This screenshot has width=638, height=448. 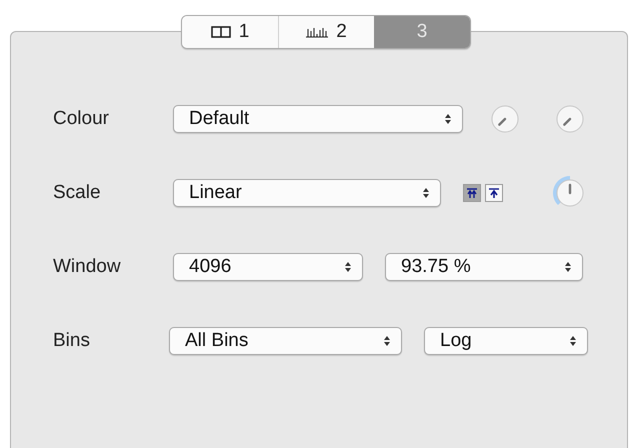 I want to click on histogram-icon, so click(x=317, y=32).